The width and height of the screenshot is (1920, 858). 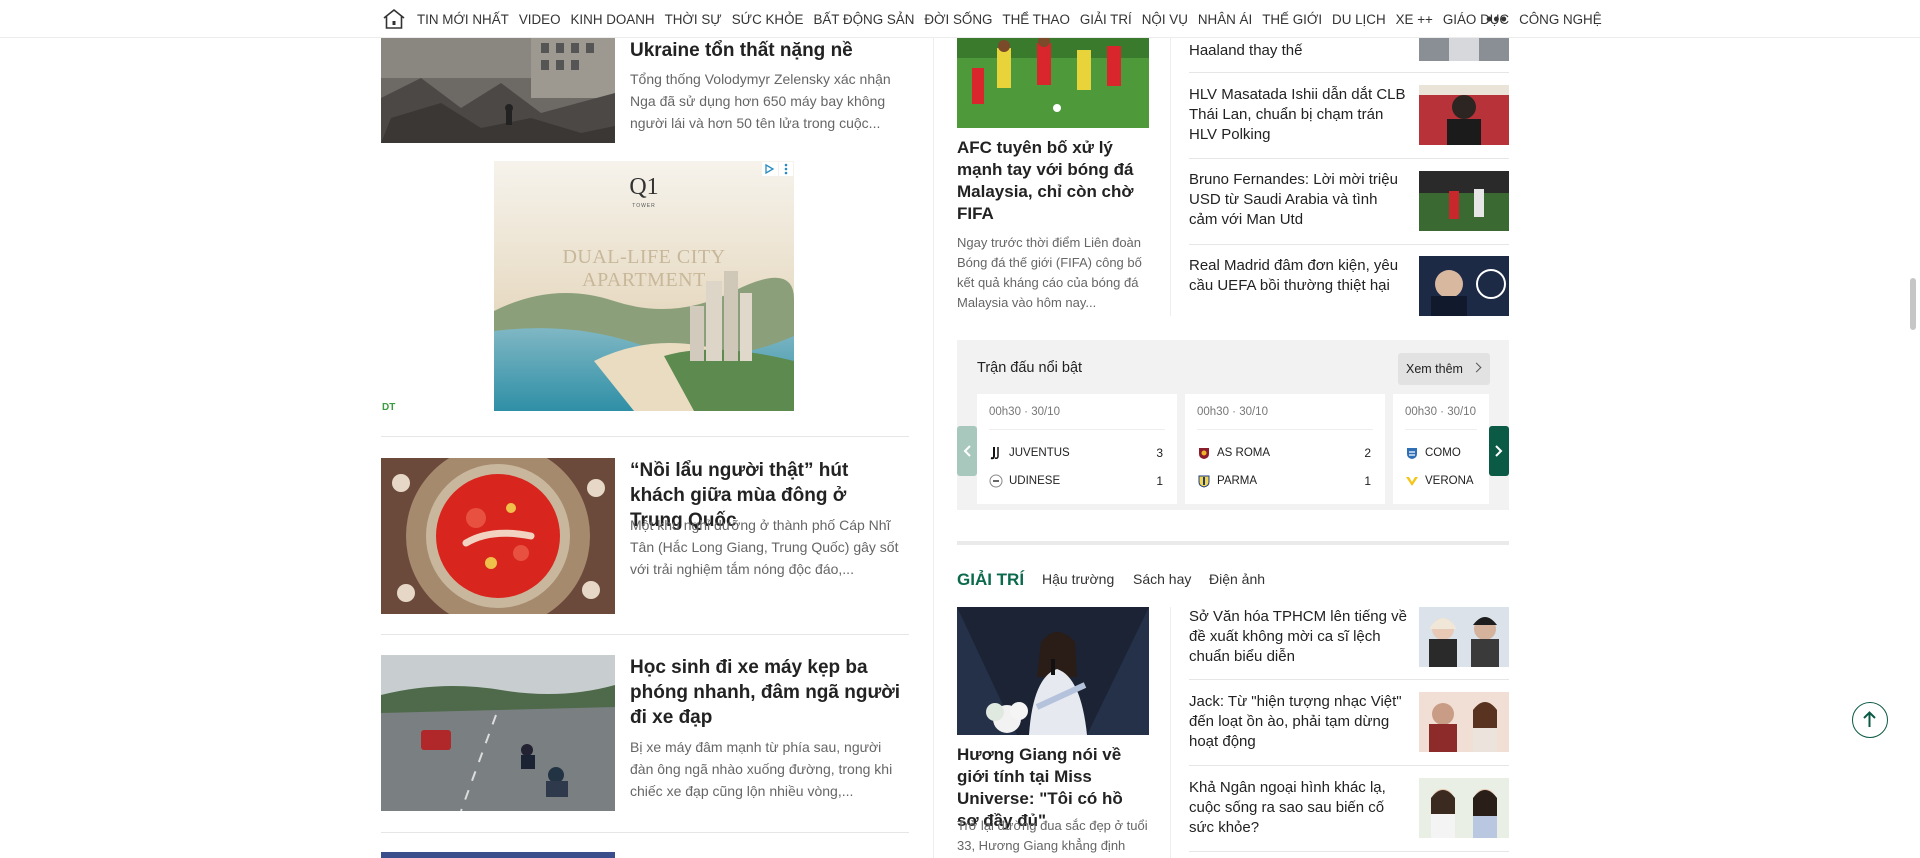 What do you see at coordinates (1225, 19) in the screenshot?
I see `nav-item-charity: NHÂN ÁI` at bounding box center [1225, 19].